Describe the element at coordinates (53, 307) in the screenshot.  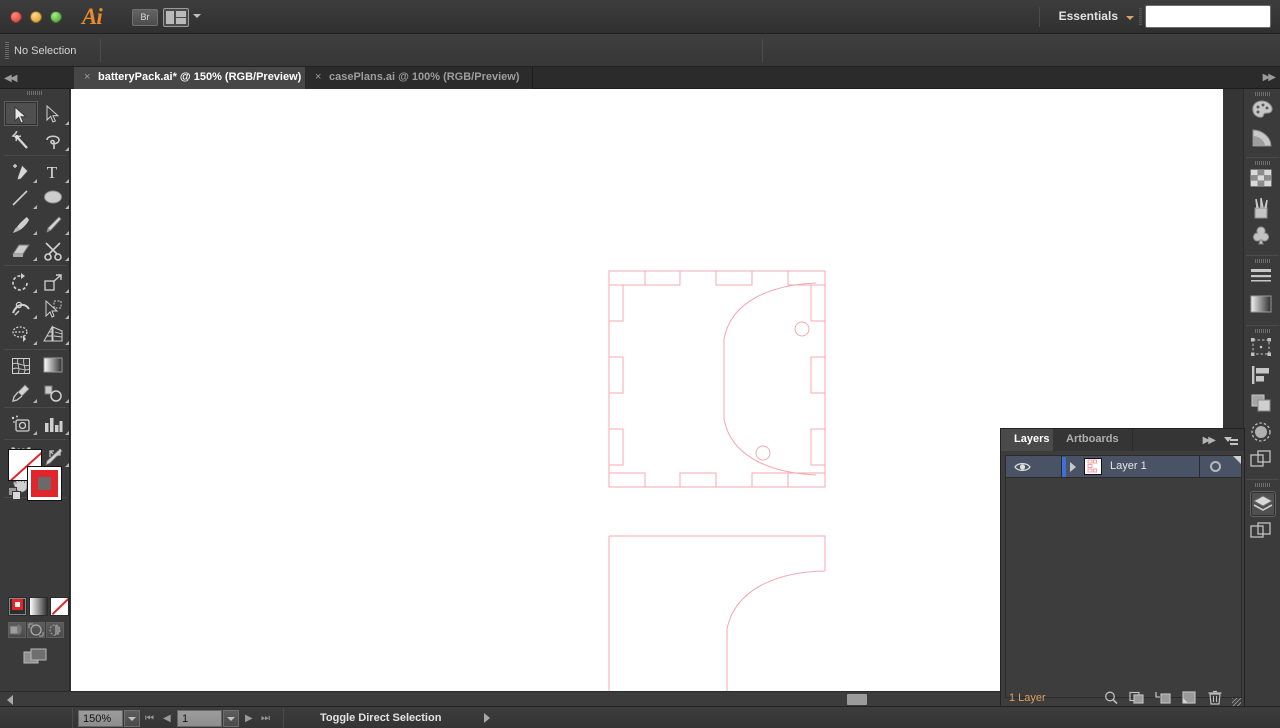
I see `free-transform-tool` at that location.